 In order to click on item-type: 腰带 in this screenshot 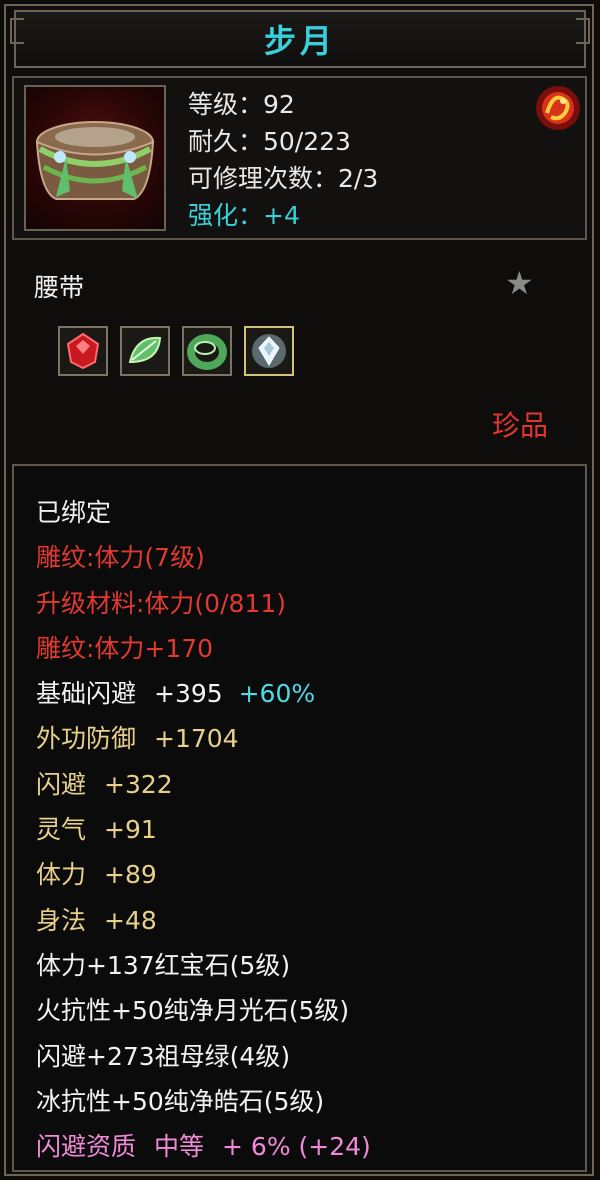, I will do `click(59, 287)`.